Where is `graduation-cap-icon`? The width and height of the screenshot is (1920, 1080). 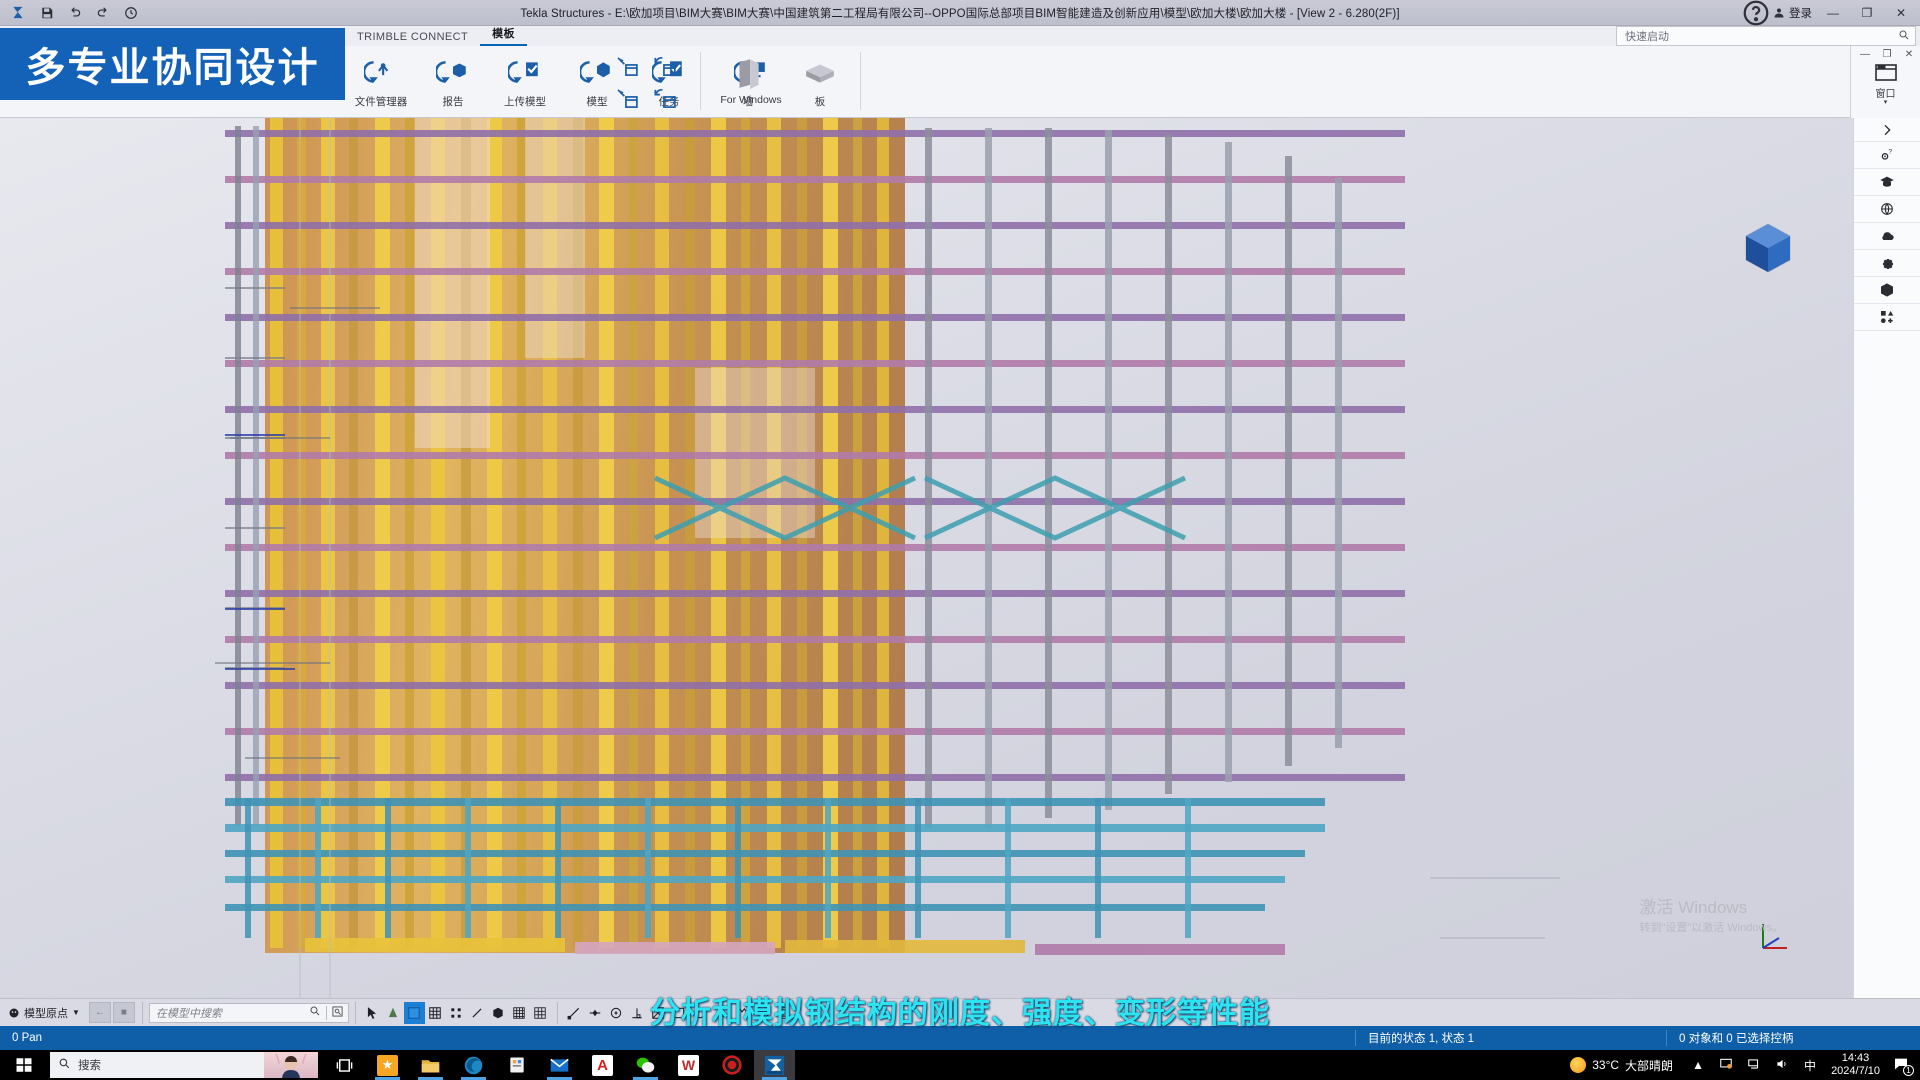 graduation-cap-icon is located at coordinates (1887, 182).